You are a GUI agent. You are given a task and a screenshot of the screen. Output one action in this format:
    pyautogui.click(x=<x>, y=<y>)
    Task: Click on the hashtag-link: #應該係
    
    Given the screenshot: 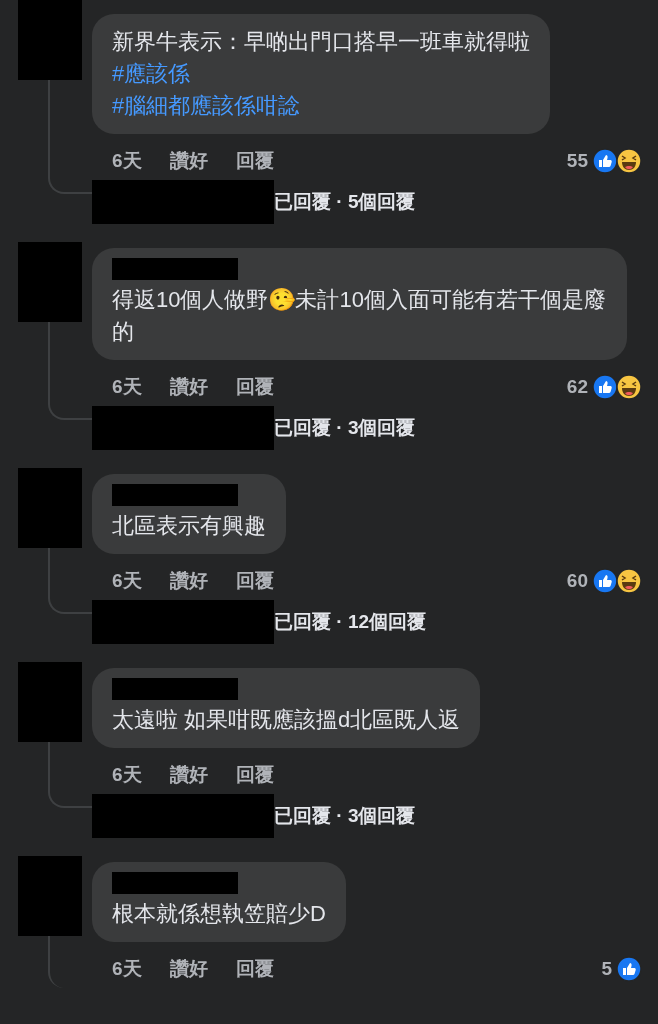 What is the action you would take?
    pyautogui.click(x=151, y=74)
    